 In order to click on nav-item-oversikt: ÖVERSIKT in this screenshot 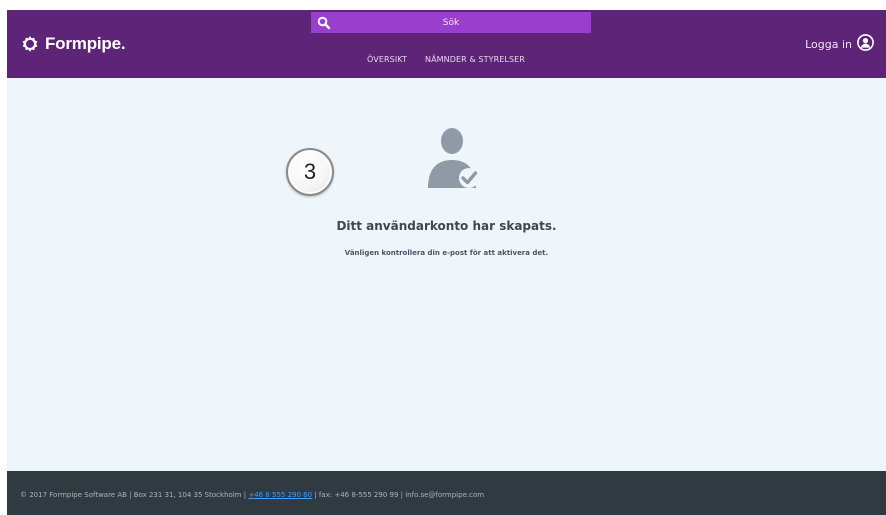, I will do `click(387, 59)`.